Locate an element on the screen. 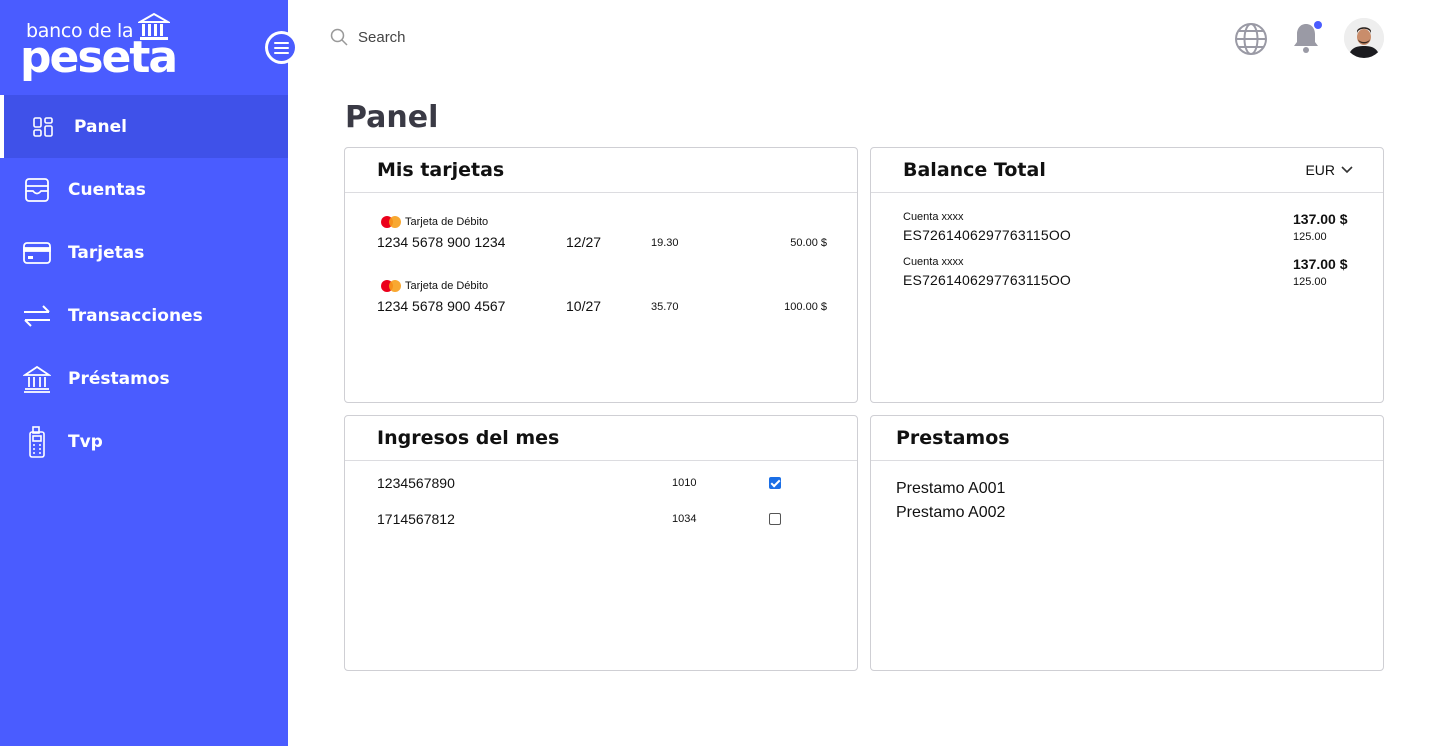 The width and height of the screenshot is (1431, 746). sidebar-item-label: Tvp is located at coordinates (85, 441).